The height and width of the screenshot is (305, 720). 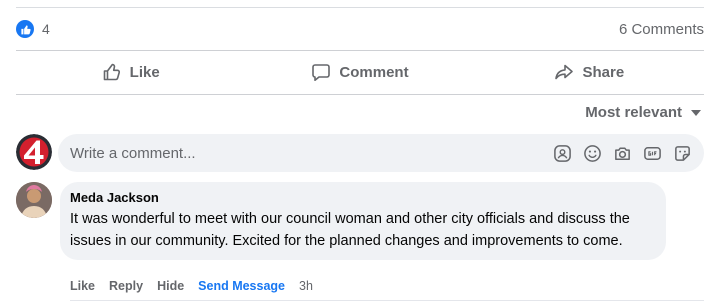 I want to click on comment-reply-link: Reply, so click(x=126, y=286).